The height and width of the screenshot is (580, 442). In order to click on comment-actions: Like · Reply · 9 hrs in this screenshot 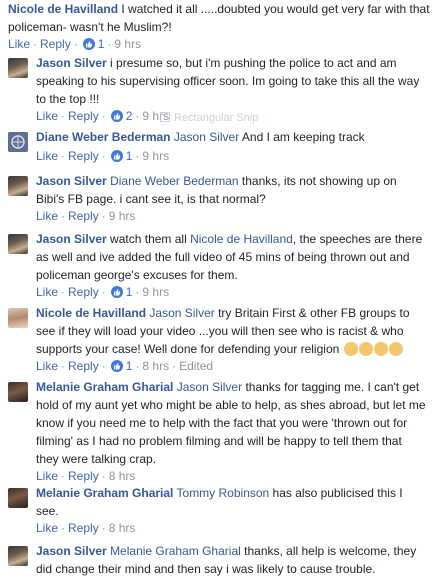, I will do `click(86, 216)`.